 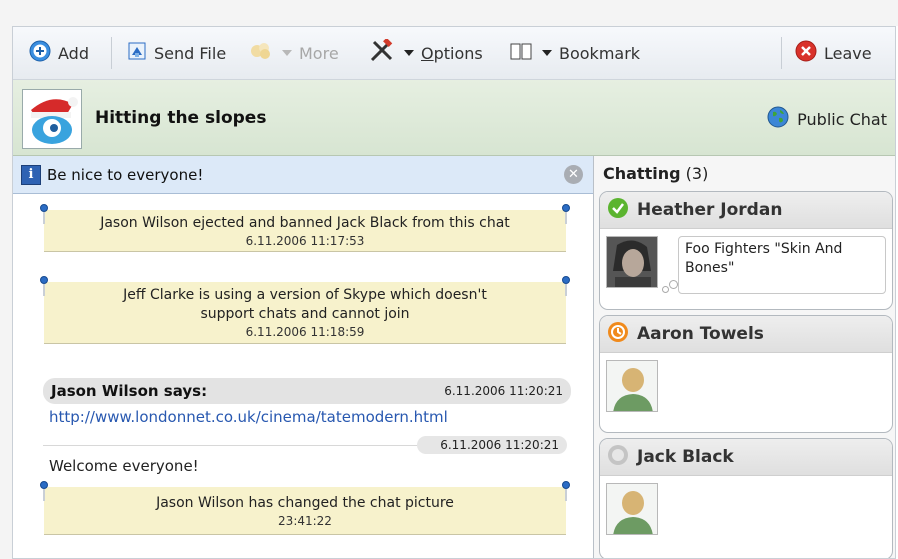 I want to click on info-icon: i, so click(x=31, y=174).